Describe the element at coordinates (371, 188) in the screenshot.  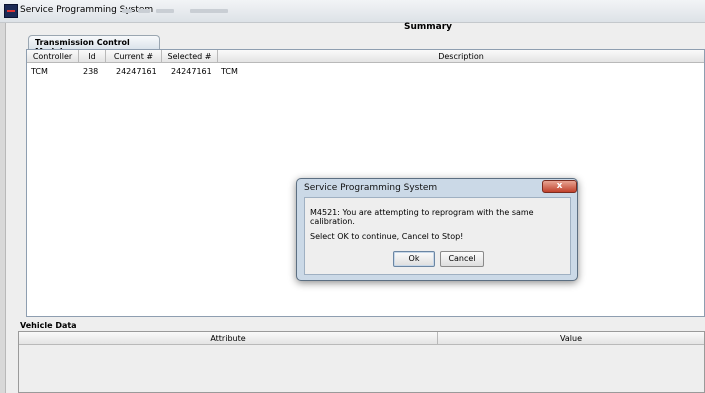
I see `dialog-title: Service Programming System` at that location.